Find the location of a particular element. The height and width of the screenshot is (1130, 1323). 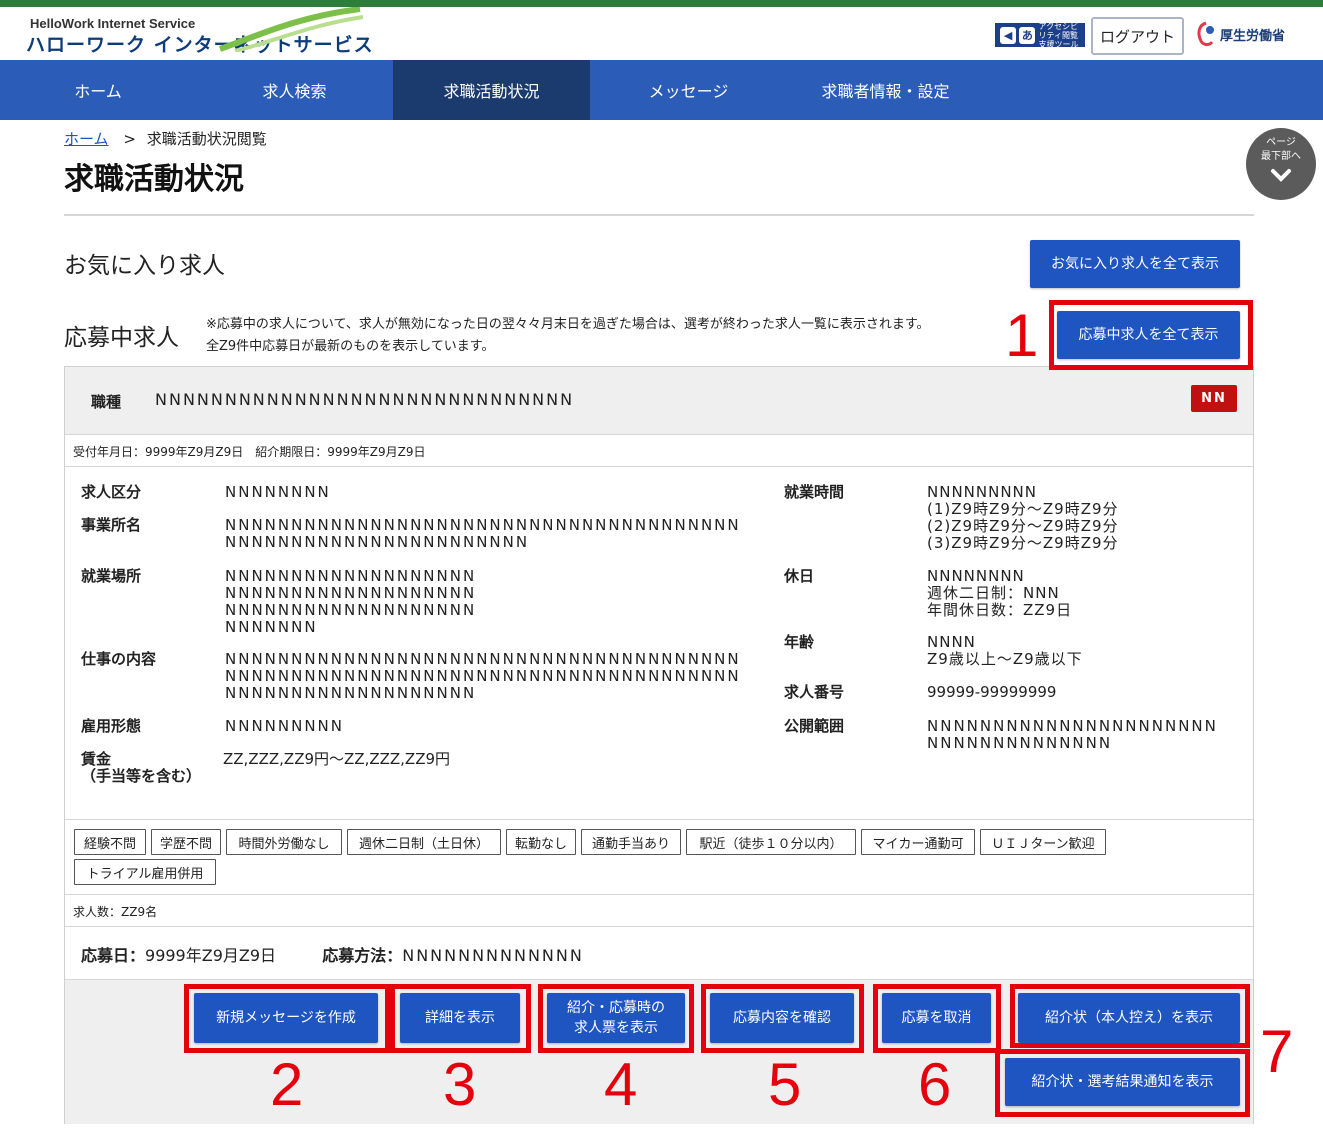

feature-tag: マイカー通勤可 is located at coordinates (918, 842).